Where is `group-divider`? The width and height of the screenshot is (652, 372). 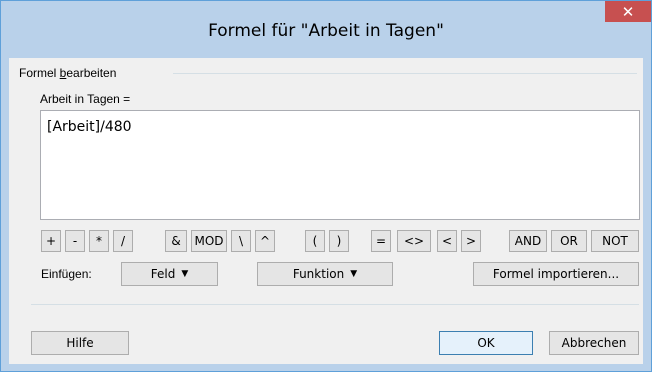 group-divider is located at coordinates (405, 73).